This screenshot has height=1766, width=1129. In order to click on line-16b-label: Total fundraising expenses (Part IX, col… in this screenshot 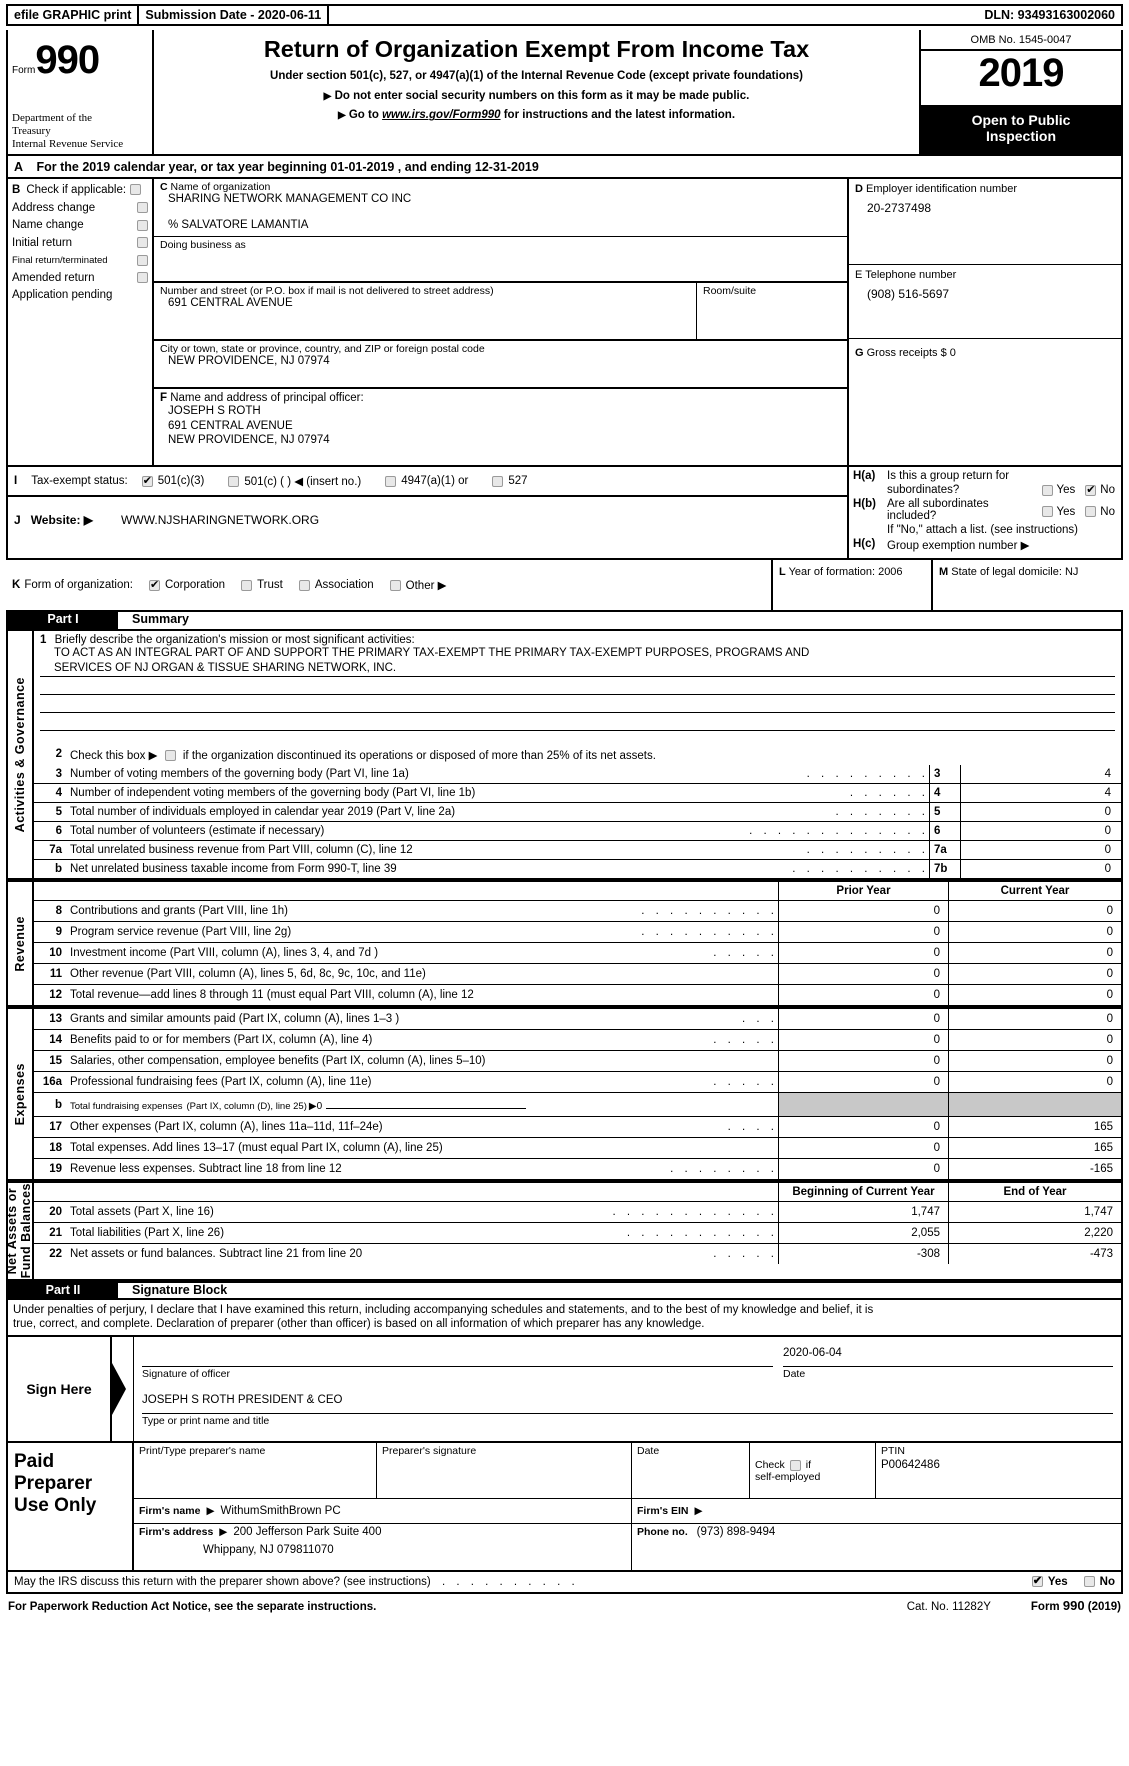, I will do `click(424, 1104)`.